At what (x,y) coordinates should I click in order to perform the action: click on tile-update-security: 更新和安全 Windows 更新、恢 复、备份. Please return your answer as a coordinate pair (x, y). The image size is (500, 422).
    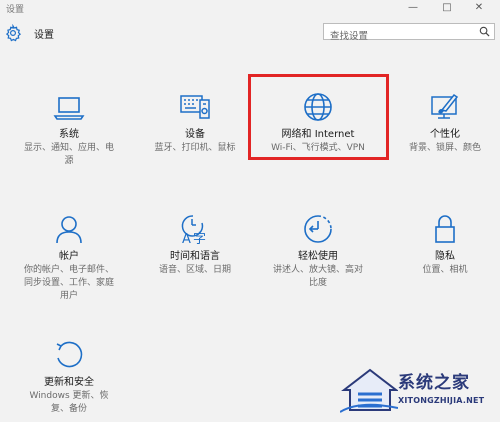
    Looking at the image, I should click on (69, 376).